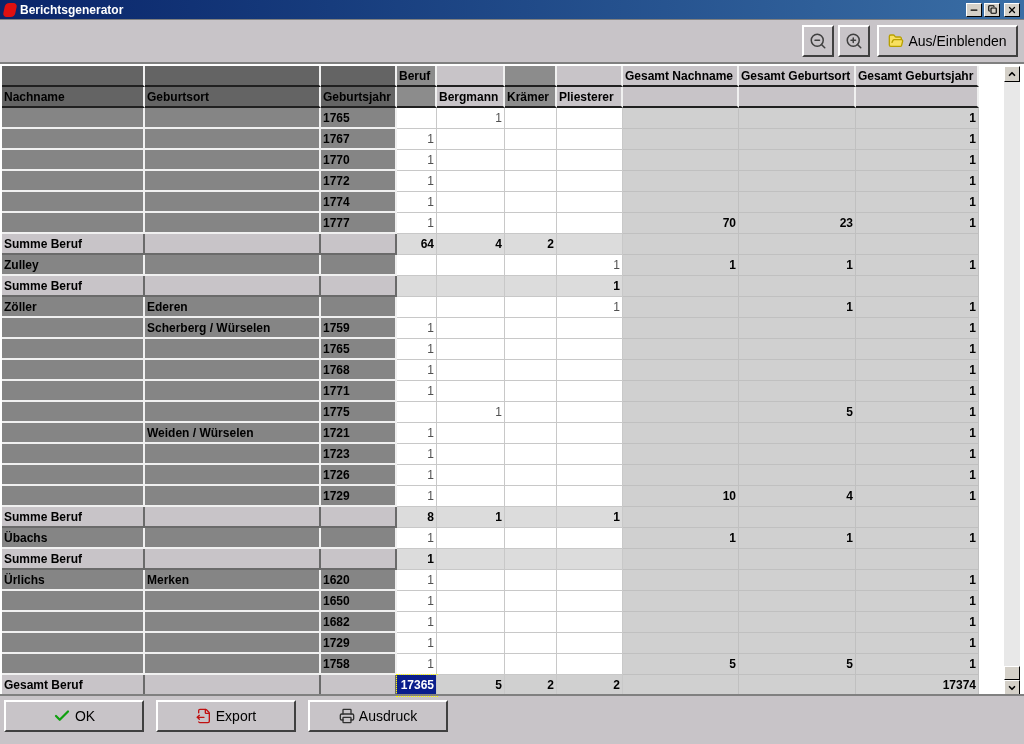  Describe the element at coordinates (378, 716) in the screenshot. I see `print-button: Ausdruck` at that location.